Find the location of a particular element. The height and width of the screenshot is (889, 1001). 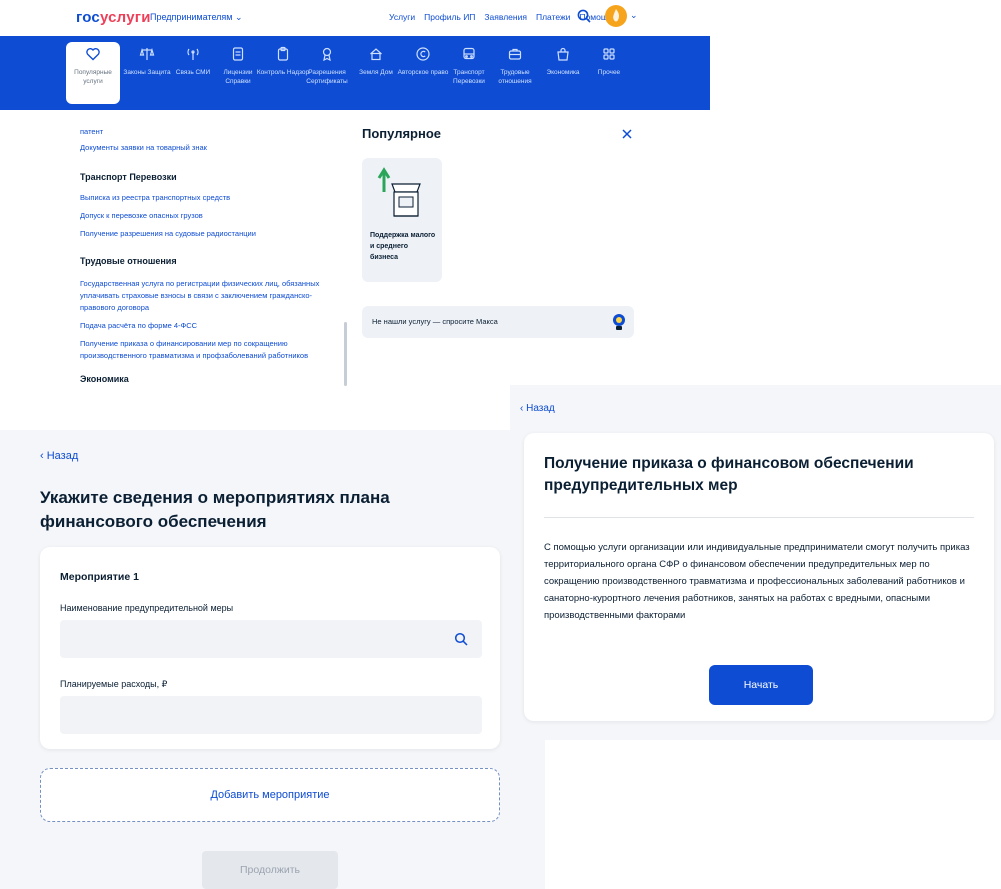

category-land: Земля Дом is located at coordinates (376, 73).